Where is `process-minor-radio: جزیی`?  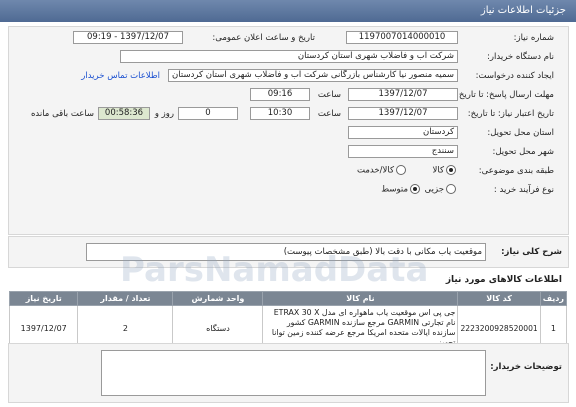 process-minor-radio: جزیی is located at coordinates (440, 189).